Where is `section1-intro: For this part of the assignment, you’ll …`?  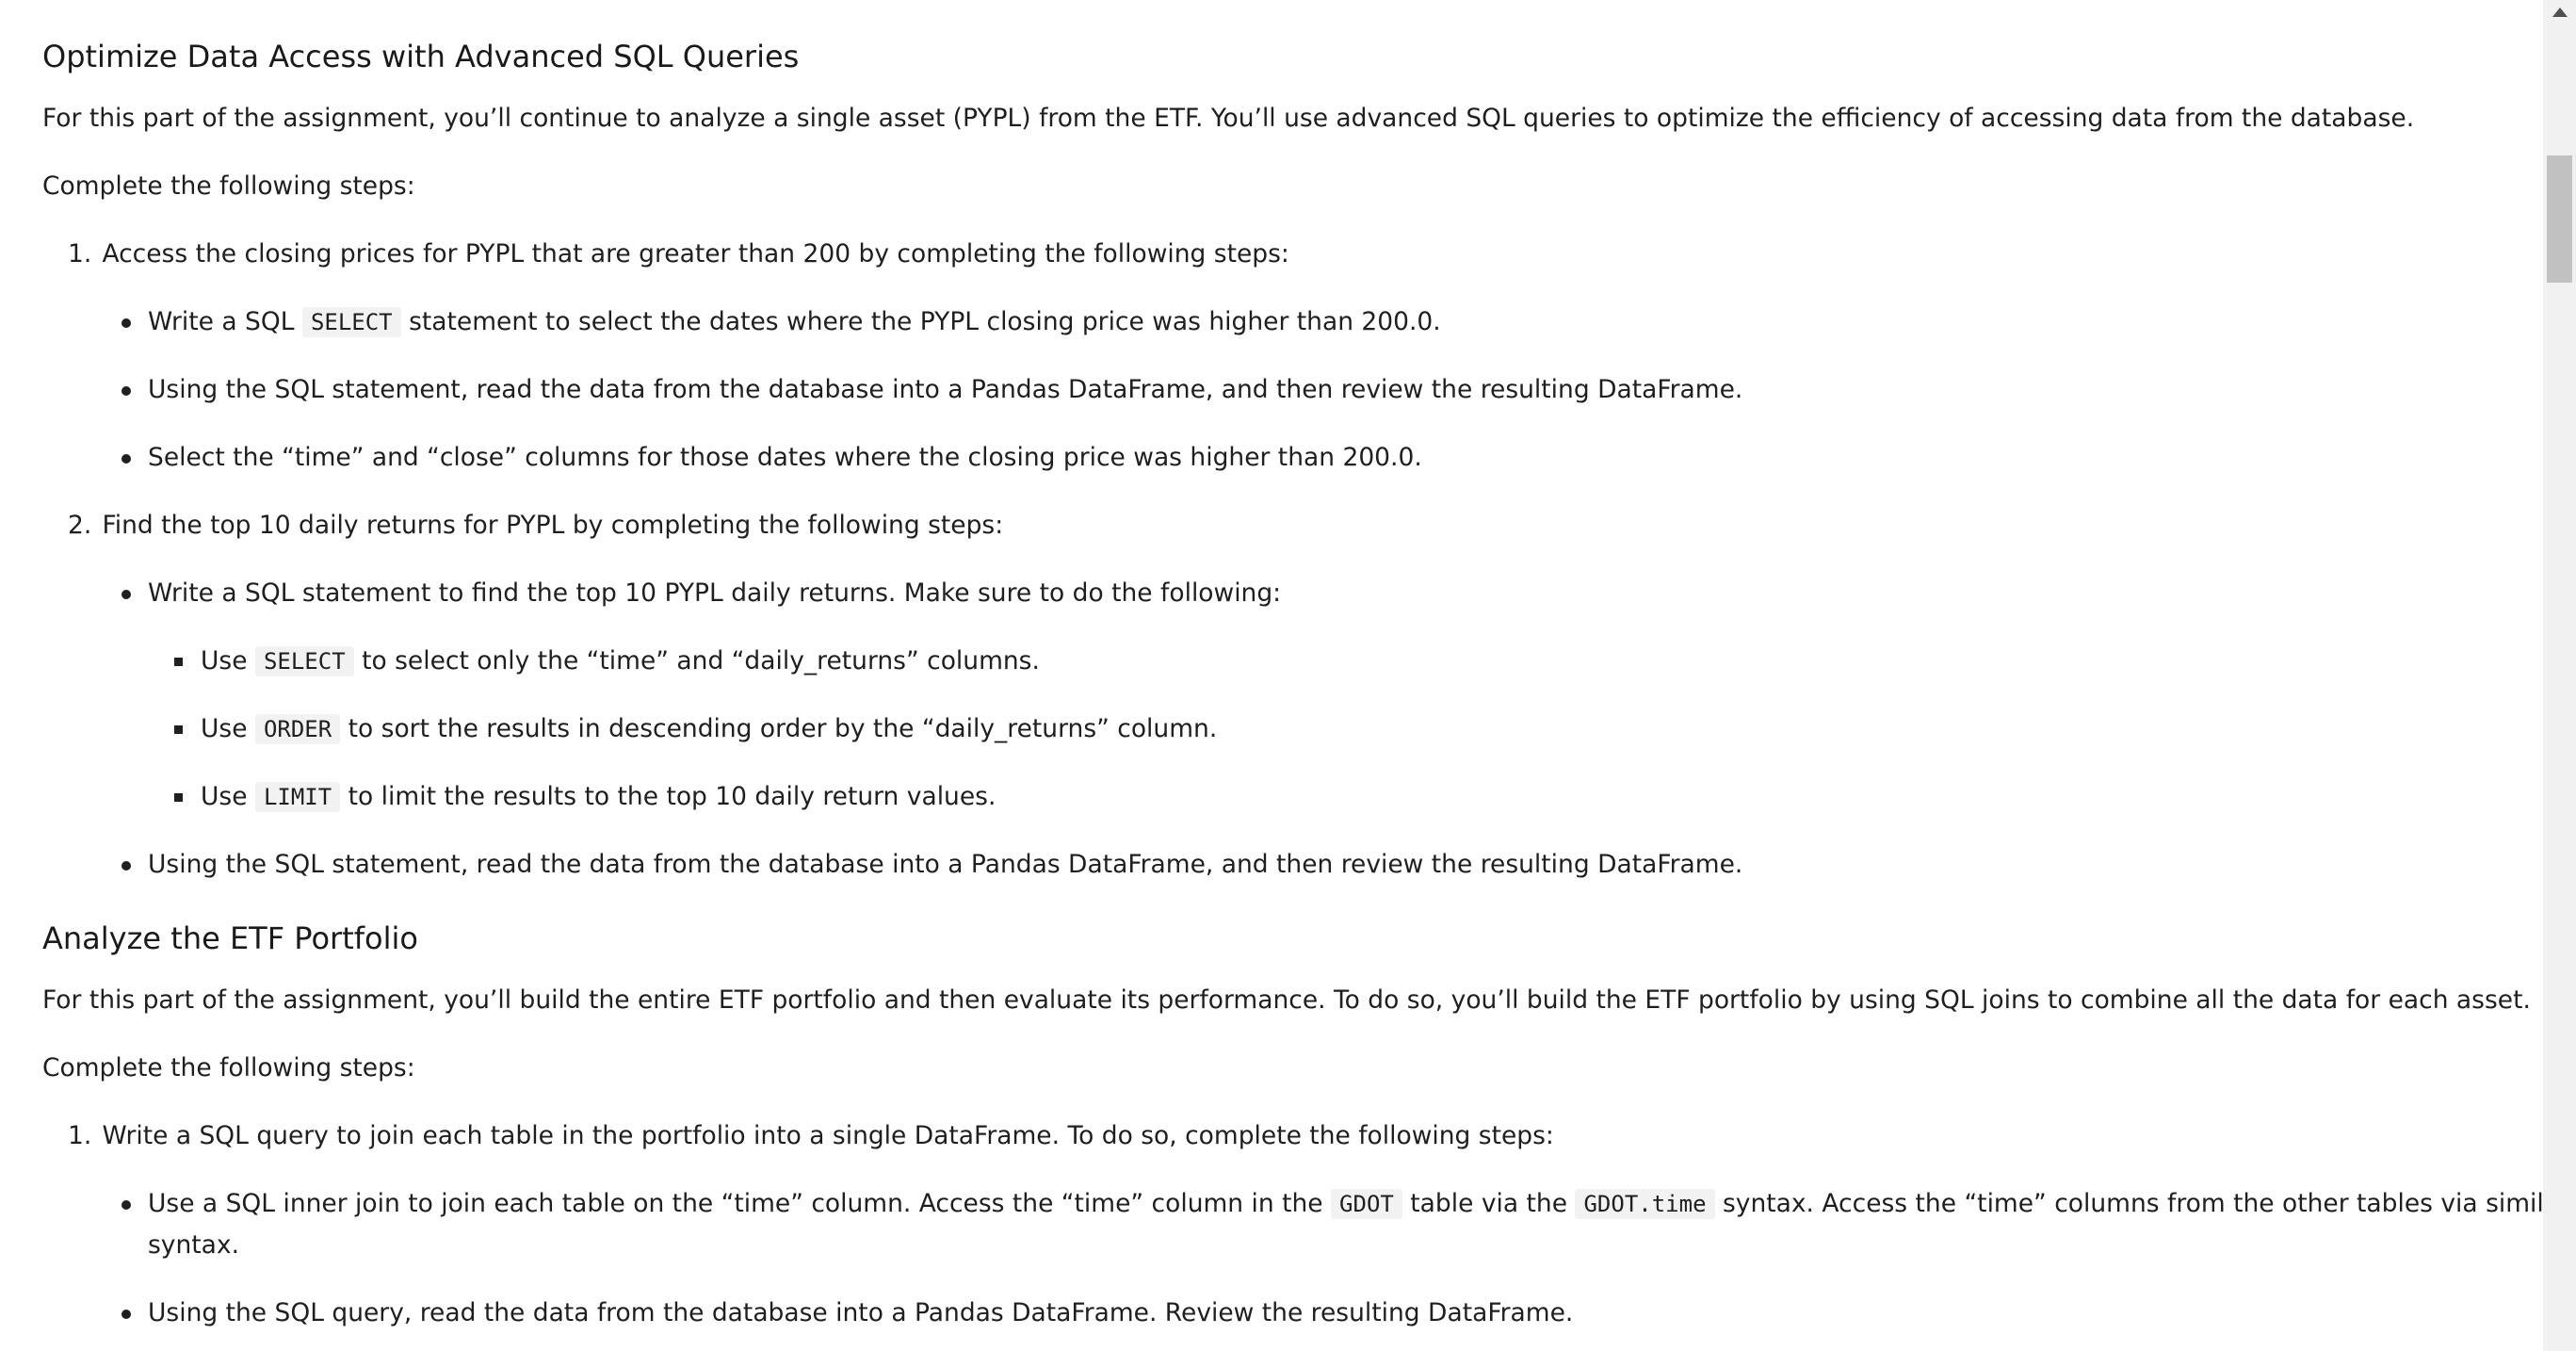 section1-intro: For this part of the assignment, you’ll … is located at coordinates (1228, 118).